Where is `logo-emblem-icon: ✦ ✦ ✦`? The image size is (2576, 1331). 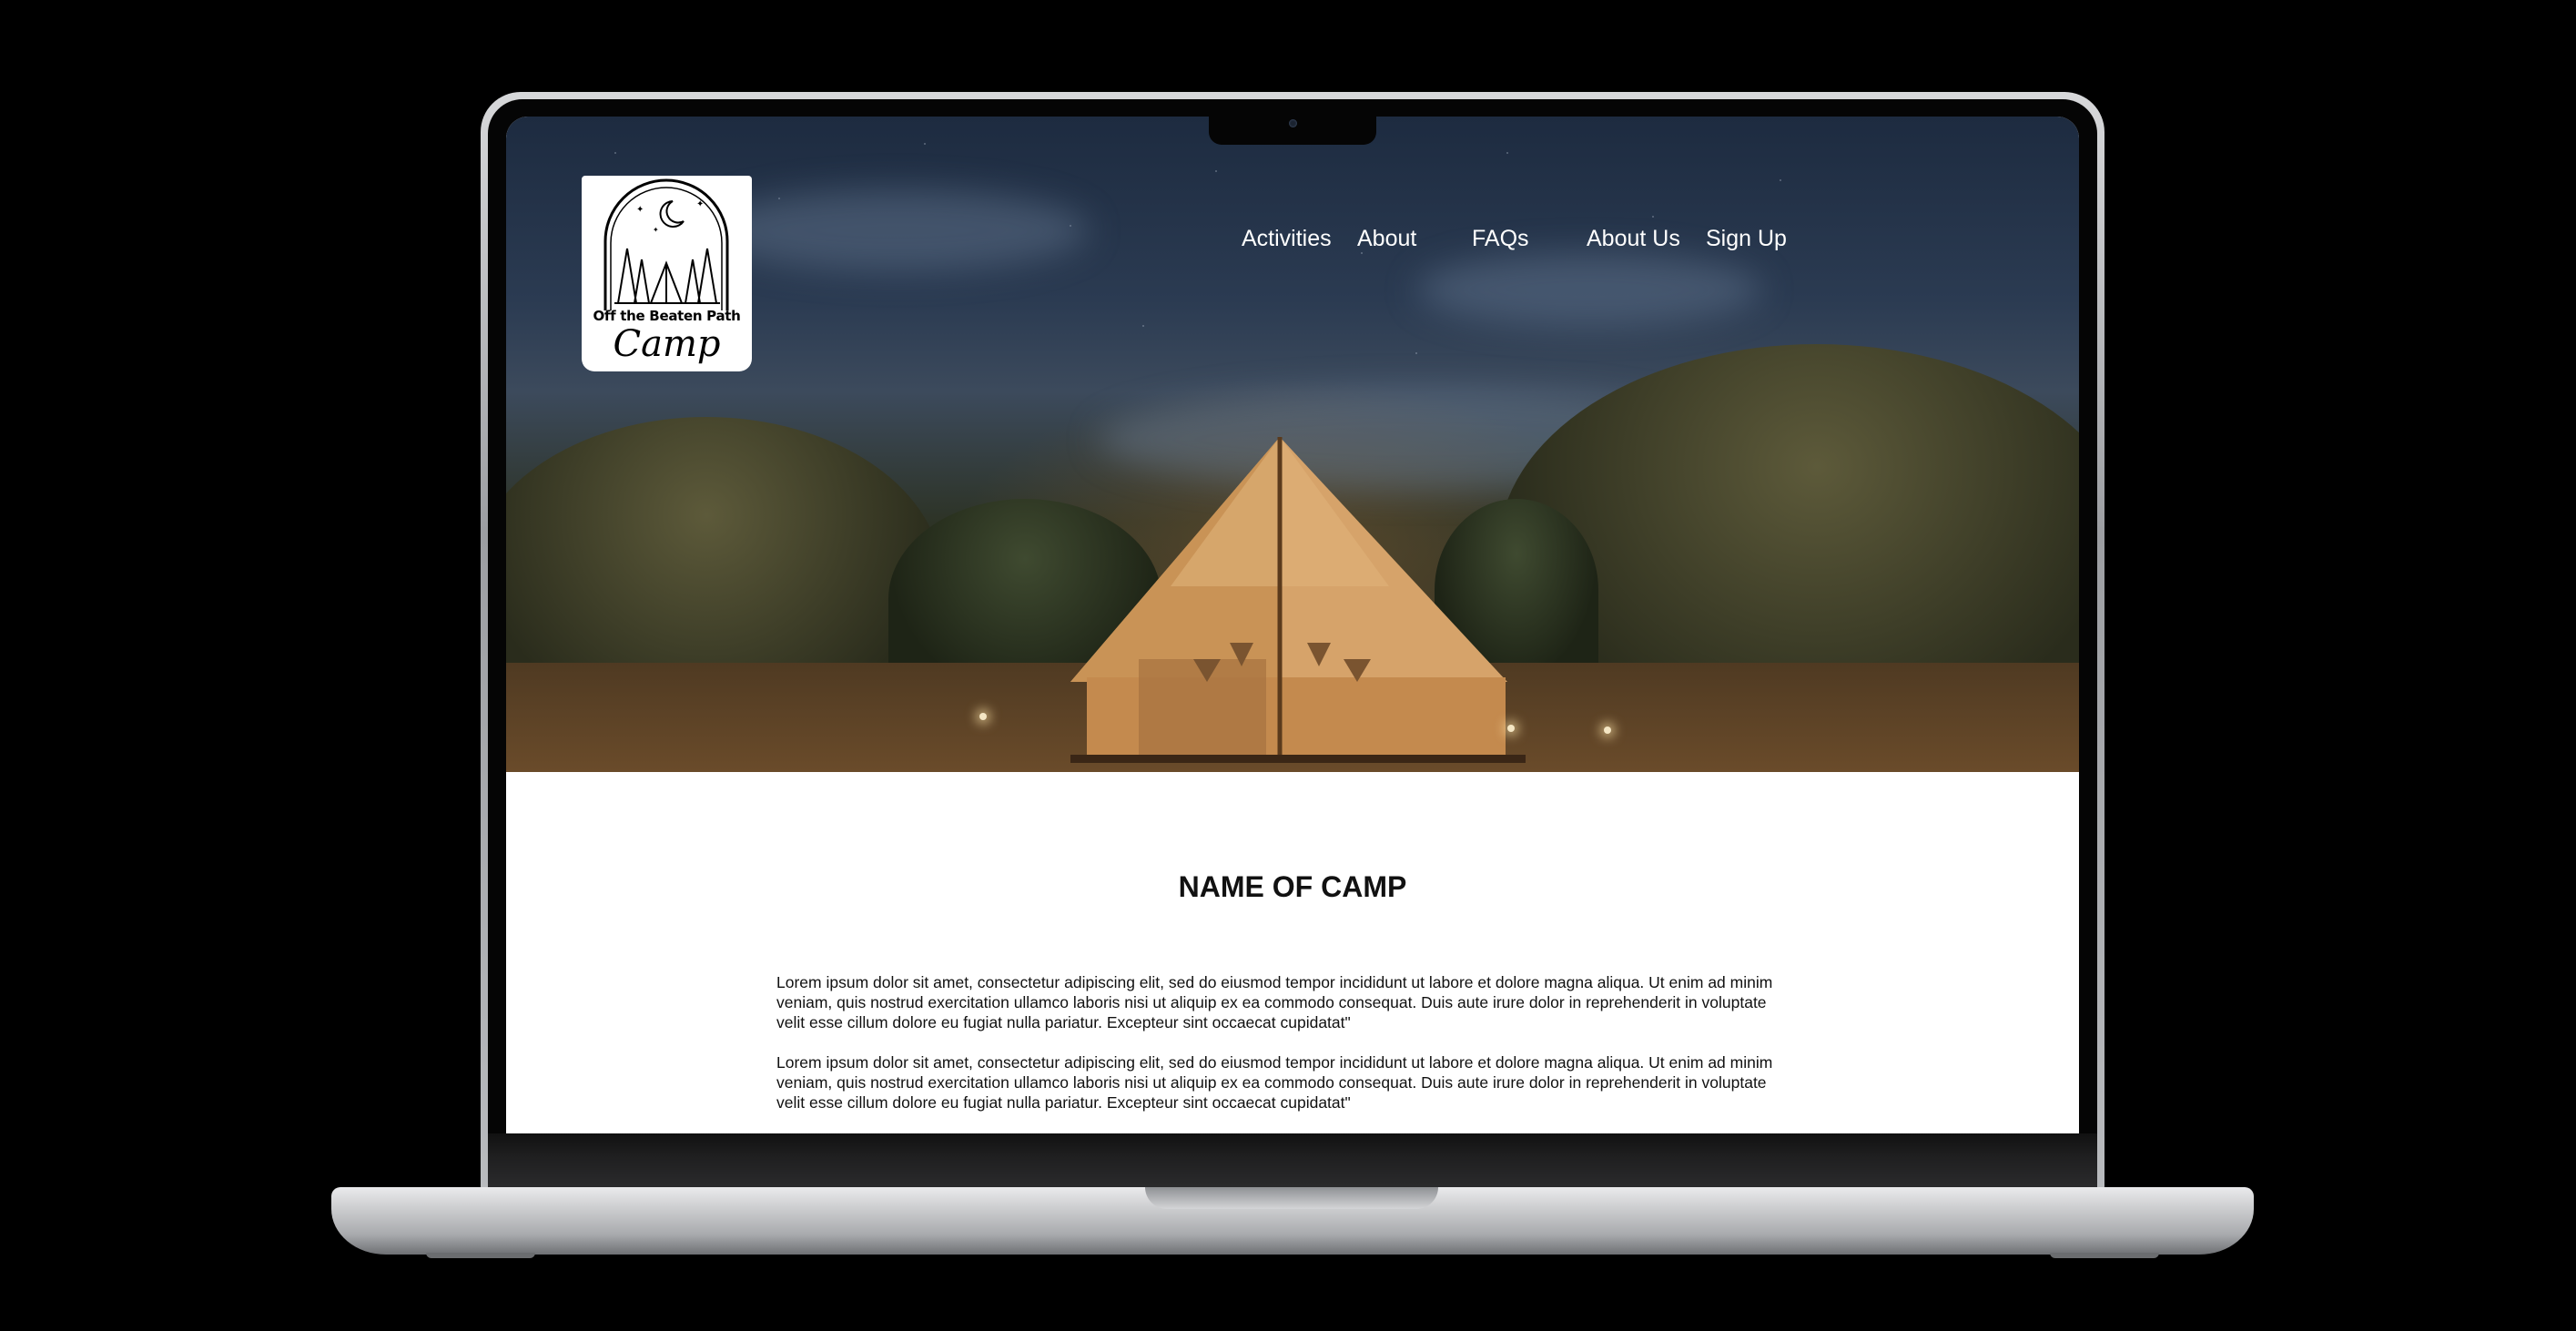
logo-emblem-icon: ✦ ✦ ✦ is located at coordinates (666, 244).